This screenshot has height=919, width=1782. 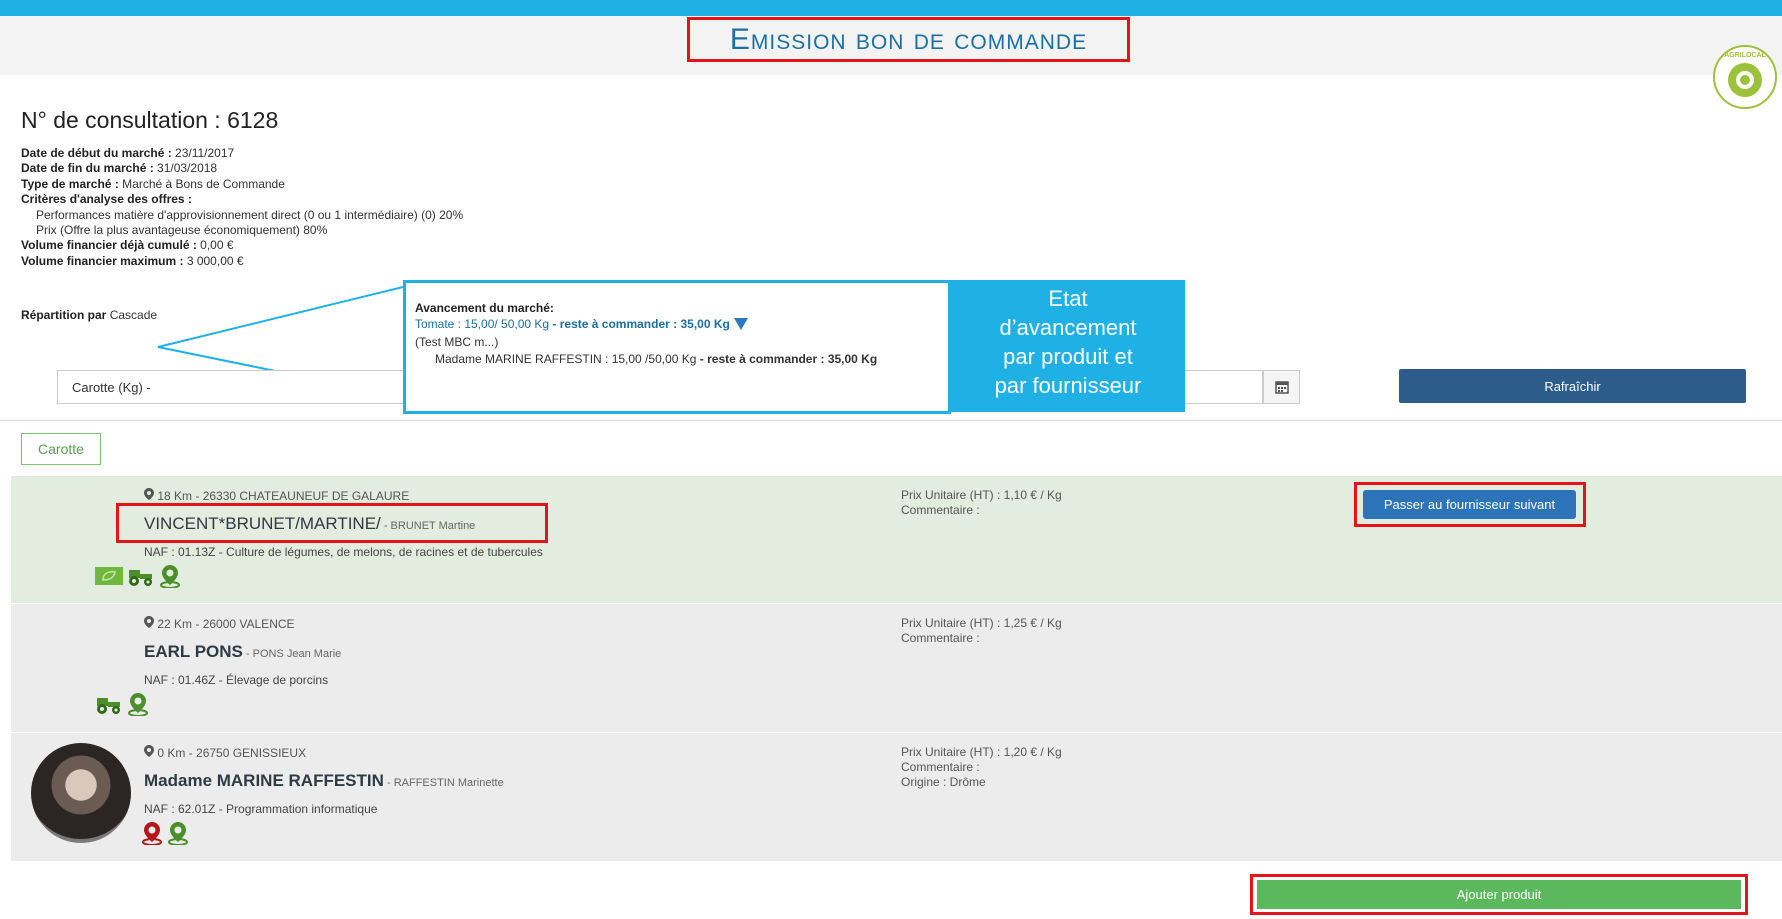 I want to click on volume-max-label: Volume financier maximum :, so click(x=104, y=260).